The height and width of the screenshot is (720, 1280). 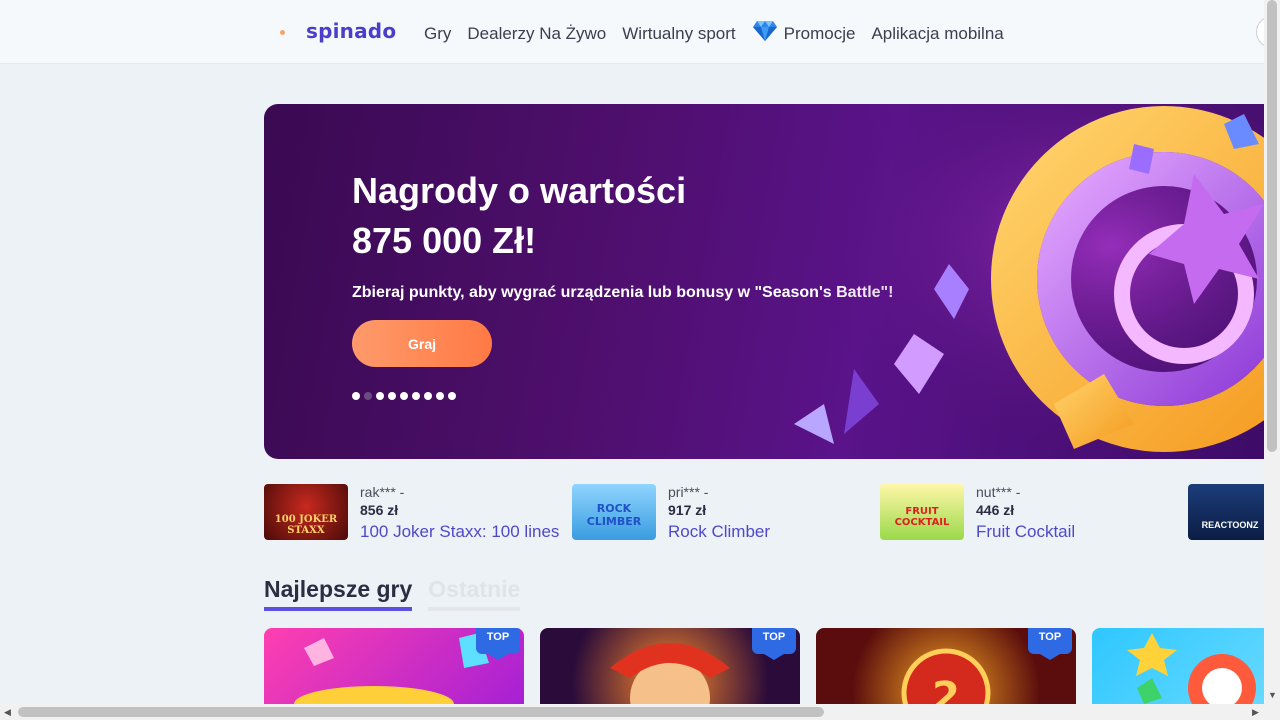 I want to click on nav-item-games: Gry, so click(x=437, y=34).